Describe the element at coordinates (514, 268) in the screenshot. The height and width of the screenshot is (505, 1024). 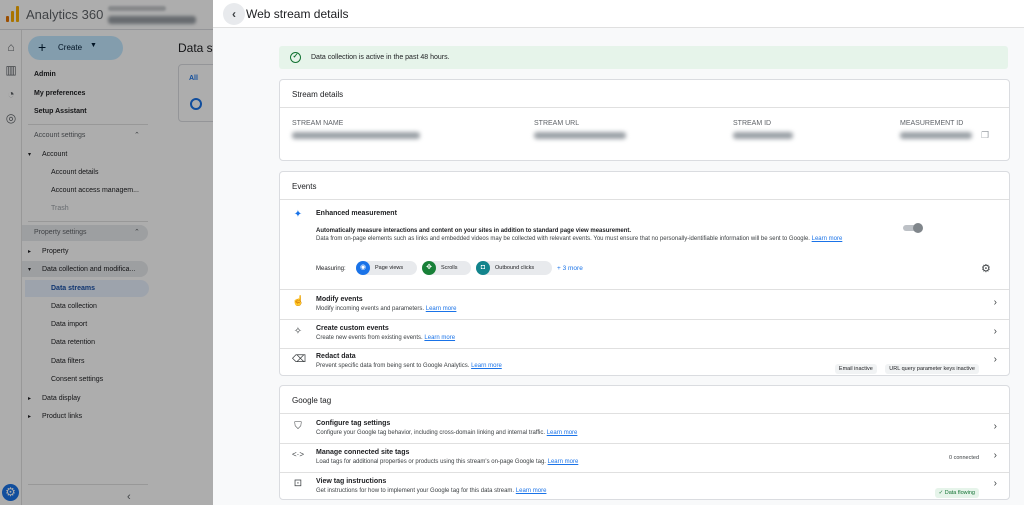
I see `chip-outbound-clicks: ◘ Outbound clicks` at that location.